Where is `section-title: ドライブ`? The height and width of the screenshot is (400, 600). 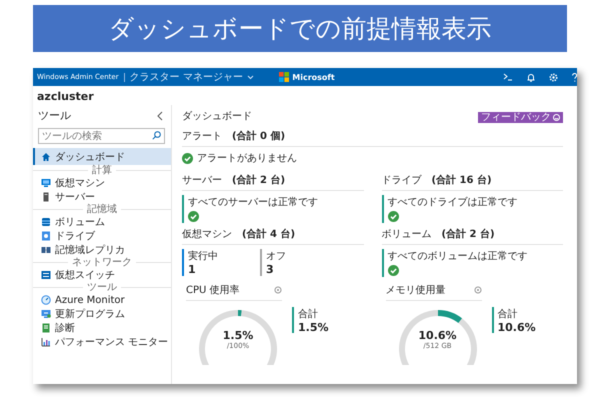 section-title: ドライブ is located at coordinates (402, 180).